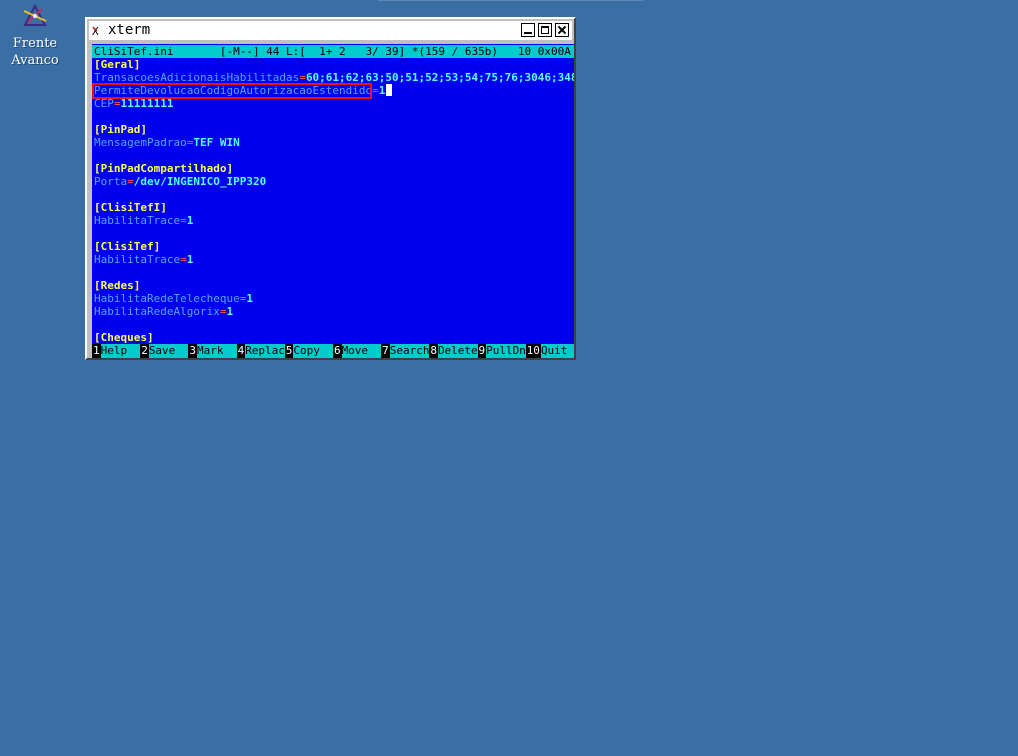 The height and width of the screenshot is (756, 1018). I want to click on fkey-move: 6 Move, so click(356, 351).